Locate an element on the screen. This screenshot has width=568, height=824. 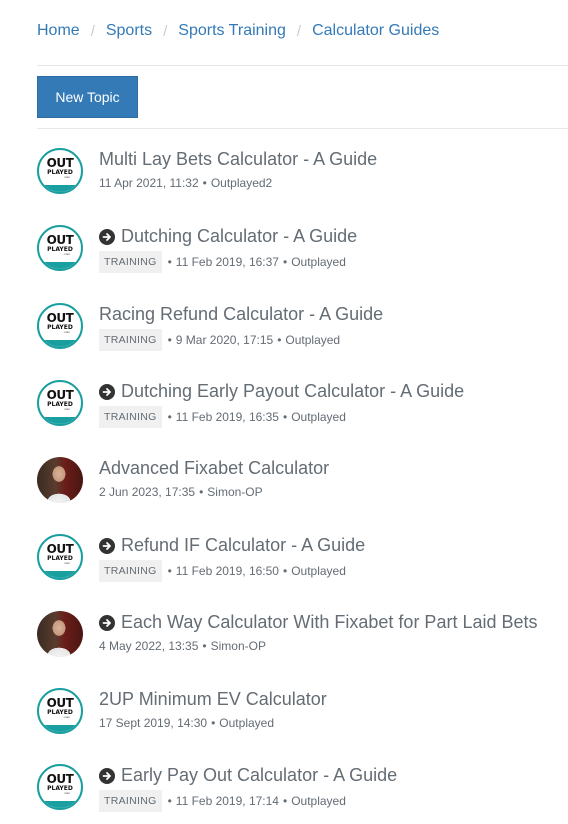
topic-title-link: Dutching Calculator - A Guide is located at coordinates (228, 236).